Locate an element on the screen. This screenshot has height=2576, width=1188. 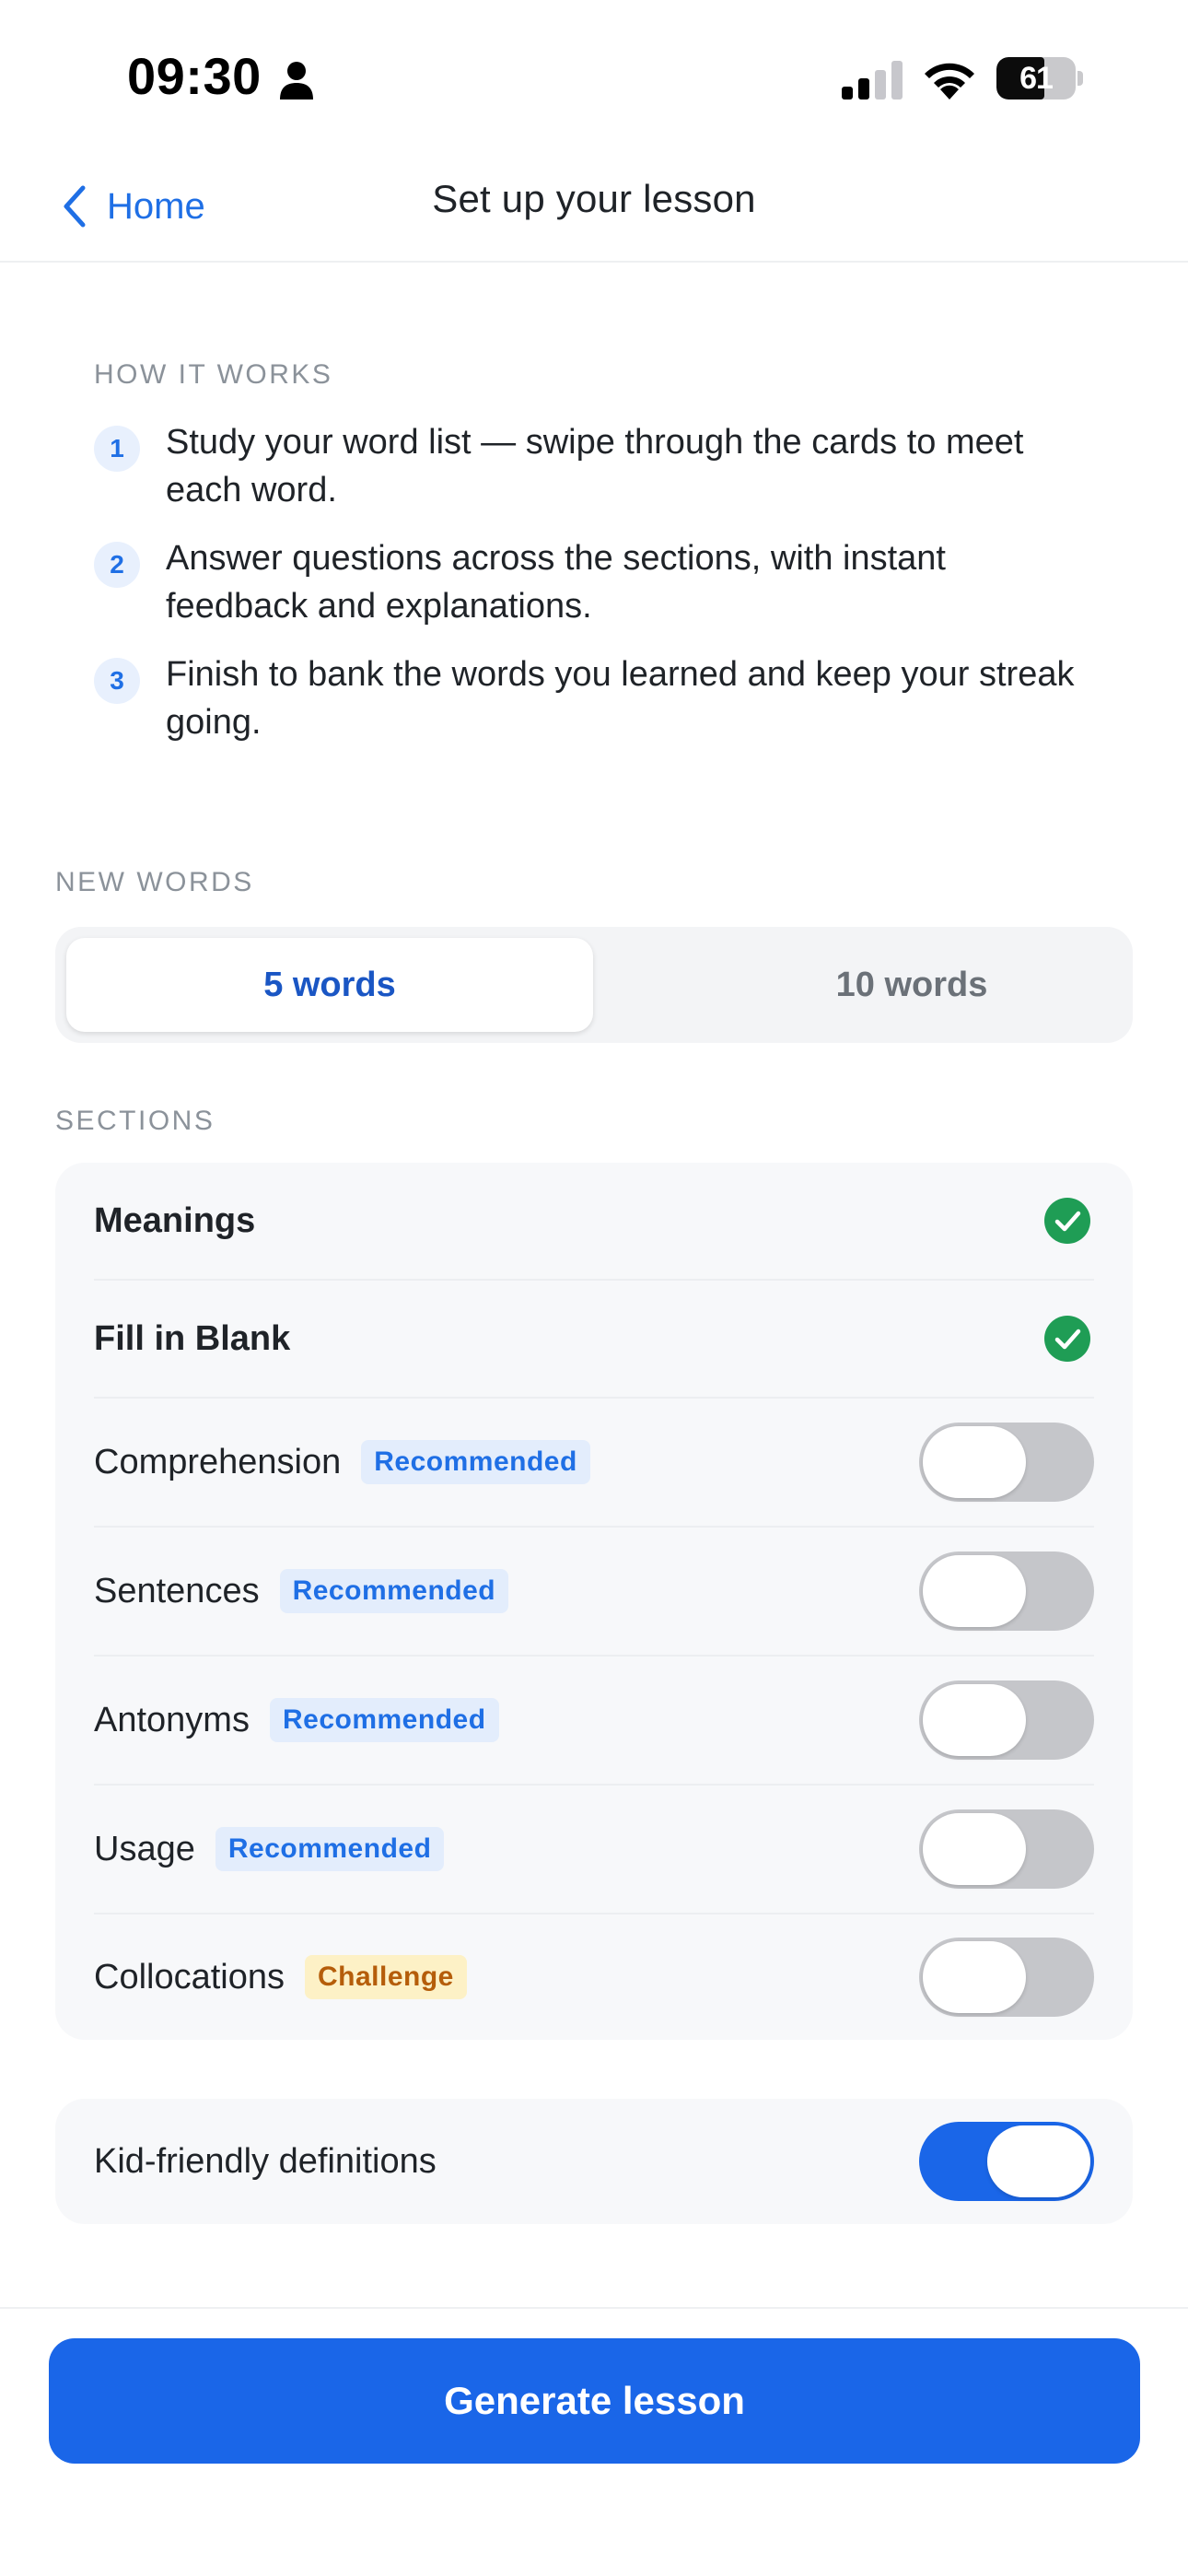
section-label: Antonyms is located at coordinates (172, 1719).